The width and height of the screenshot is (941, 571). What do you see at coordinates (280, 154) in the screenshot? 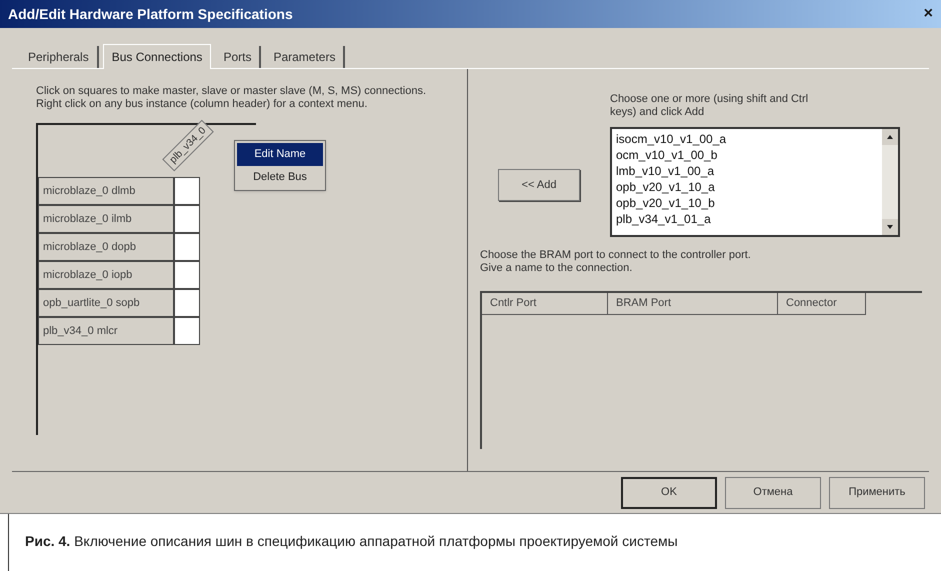
I see `menu-item: Edit Name` at bounding box center [280, 154].